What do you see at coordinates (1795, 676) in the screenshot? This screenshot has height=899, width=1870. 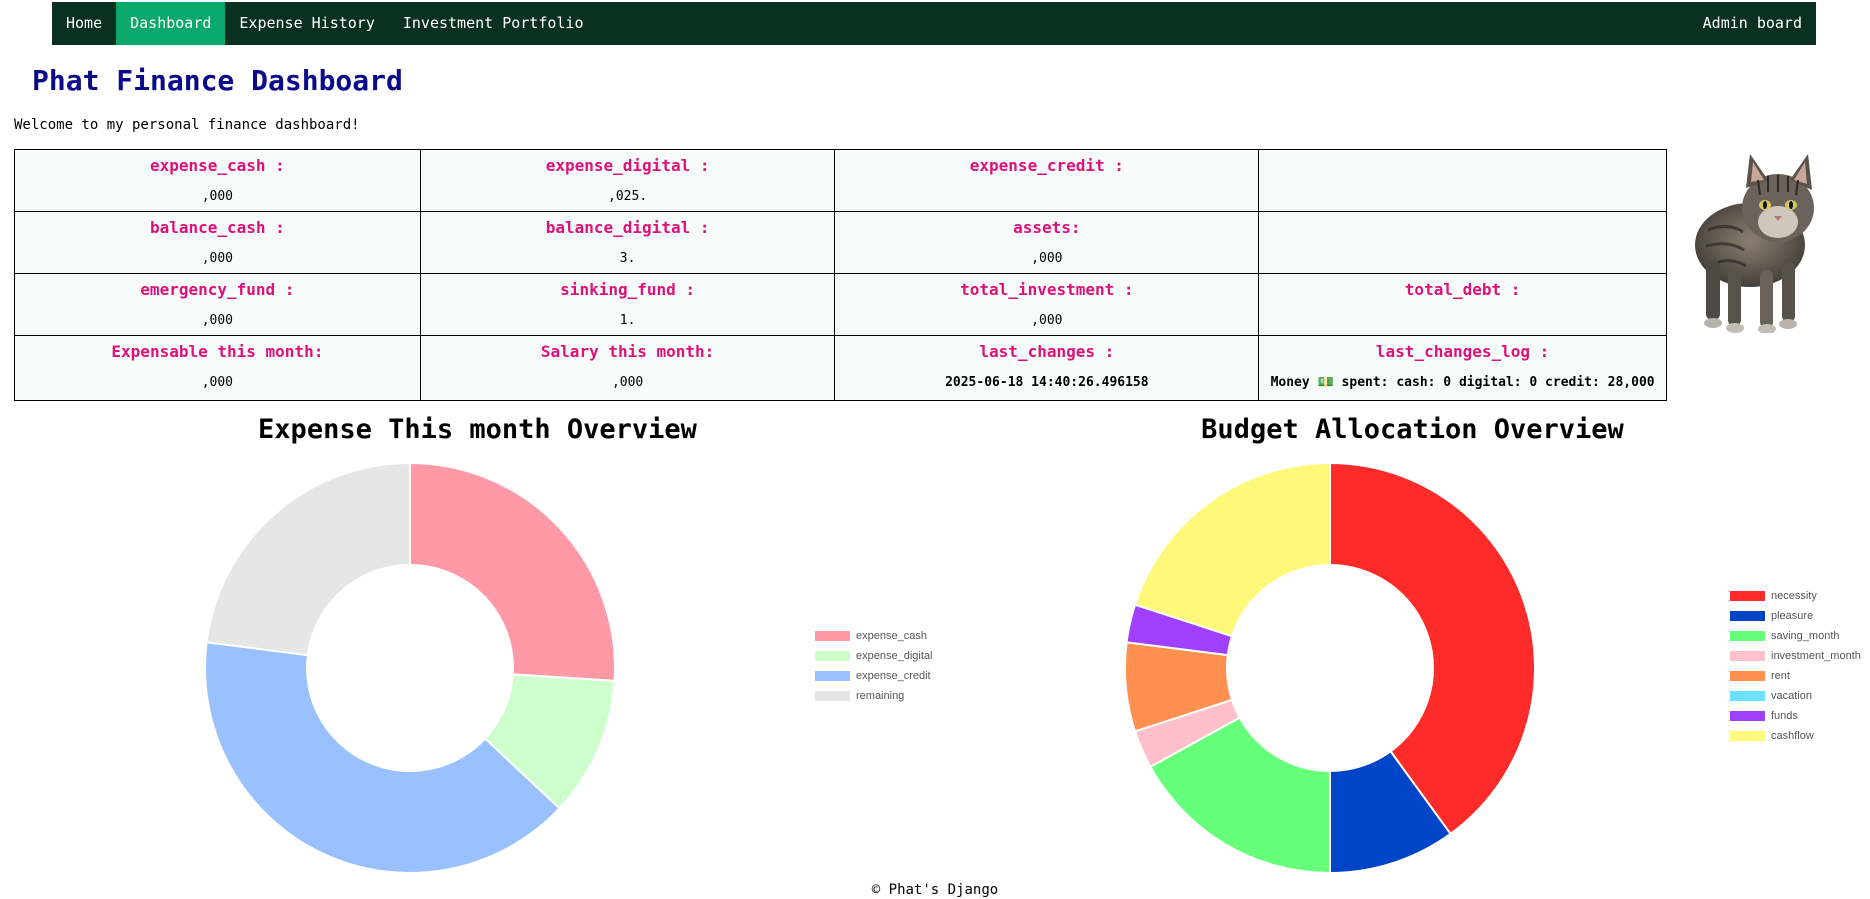 I see `legend-item-rent: rent` at bounding box center [1795, 676].